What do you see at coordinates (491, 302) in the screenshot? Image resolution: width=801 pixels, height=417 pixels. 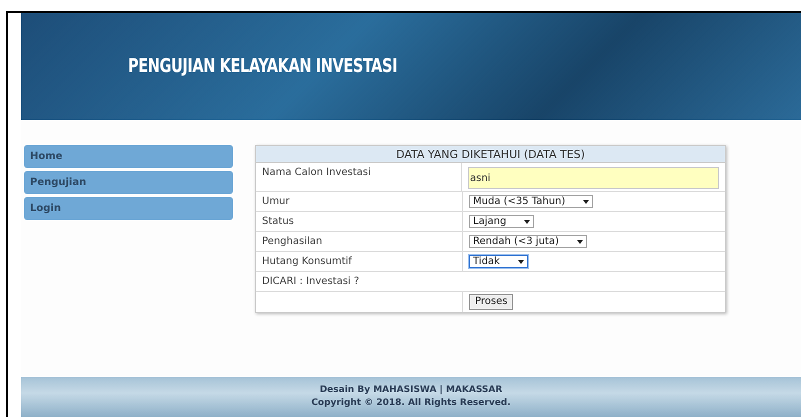 I see `submit-button: Proses` at bounding box center [491, 302].